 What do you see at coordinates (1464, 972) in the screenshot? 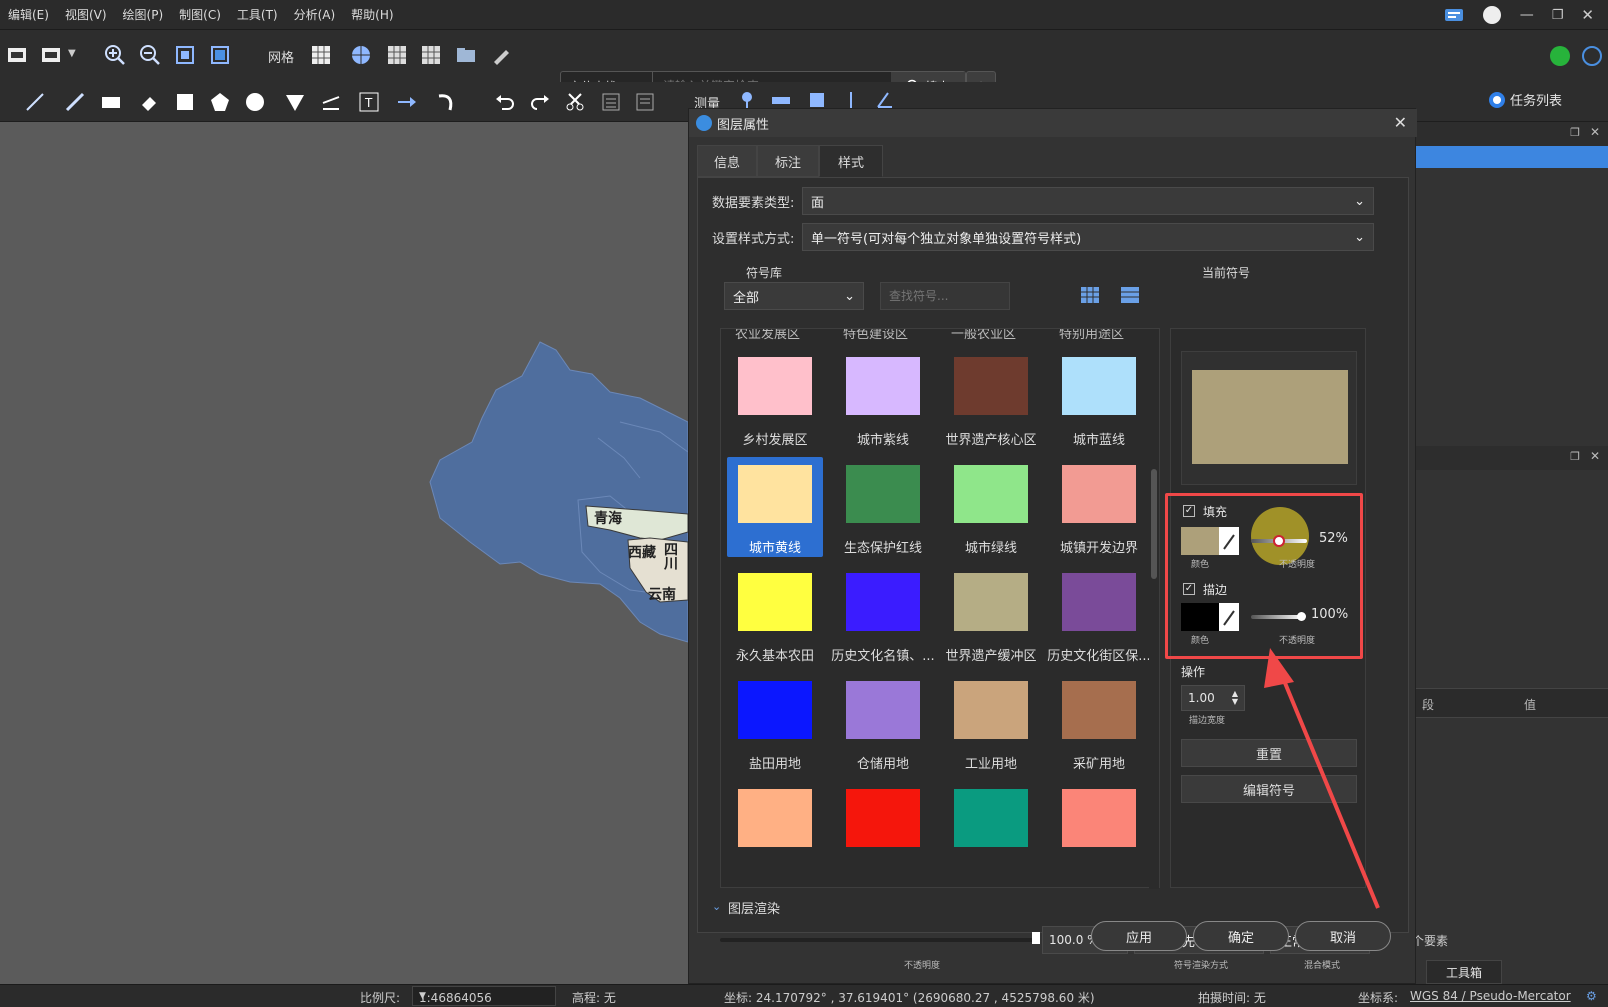
I see `toolbox-tab: 工具箱` at bounding box center [1464, 972].